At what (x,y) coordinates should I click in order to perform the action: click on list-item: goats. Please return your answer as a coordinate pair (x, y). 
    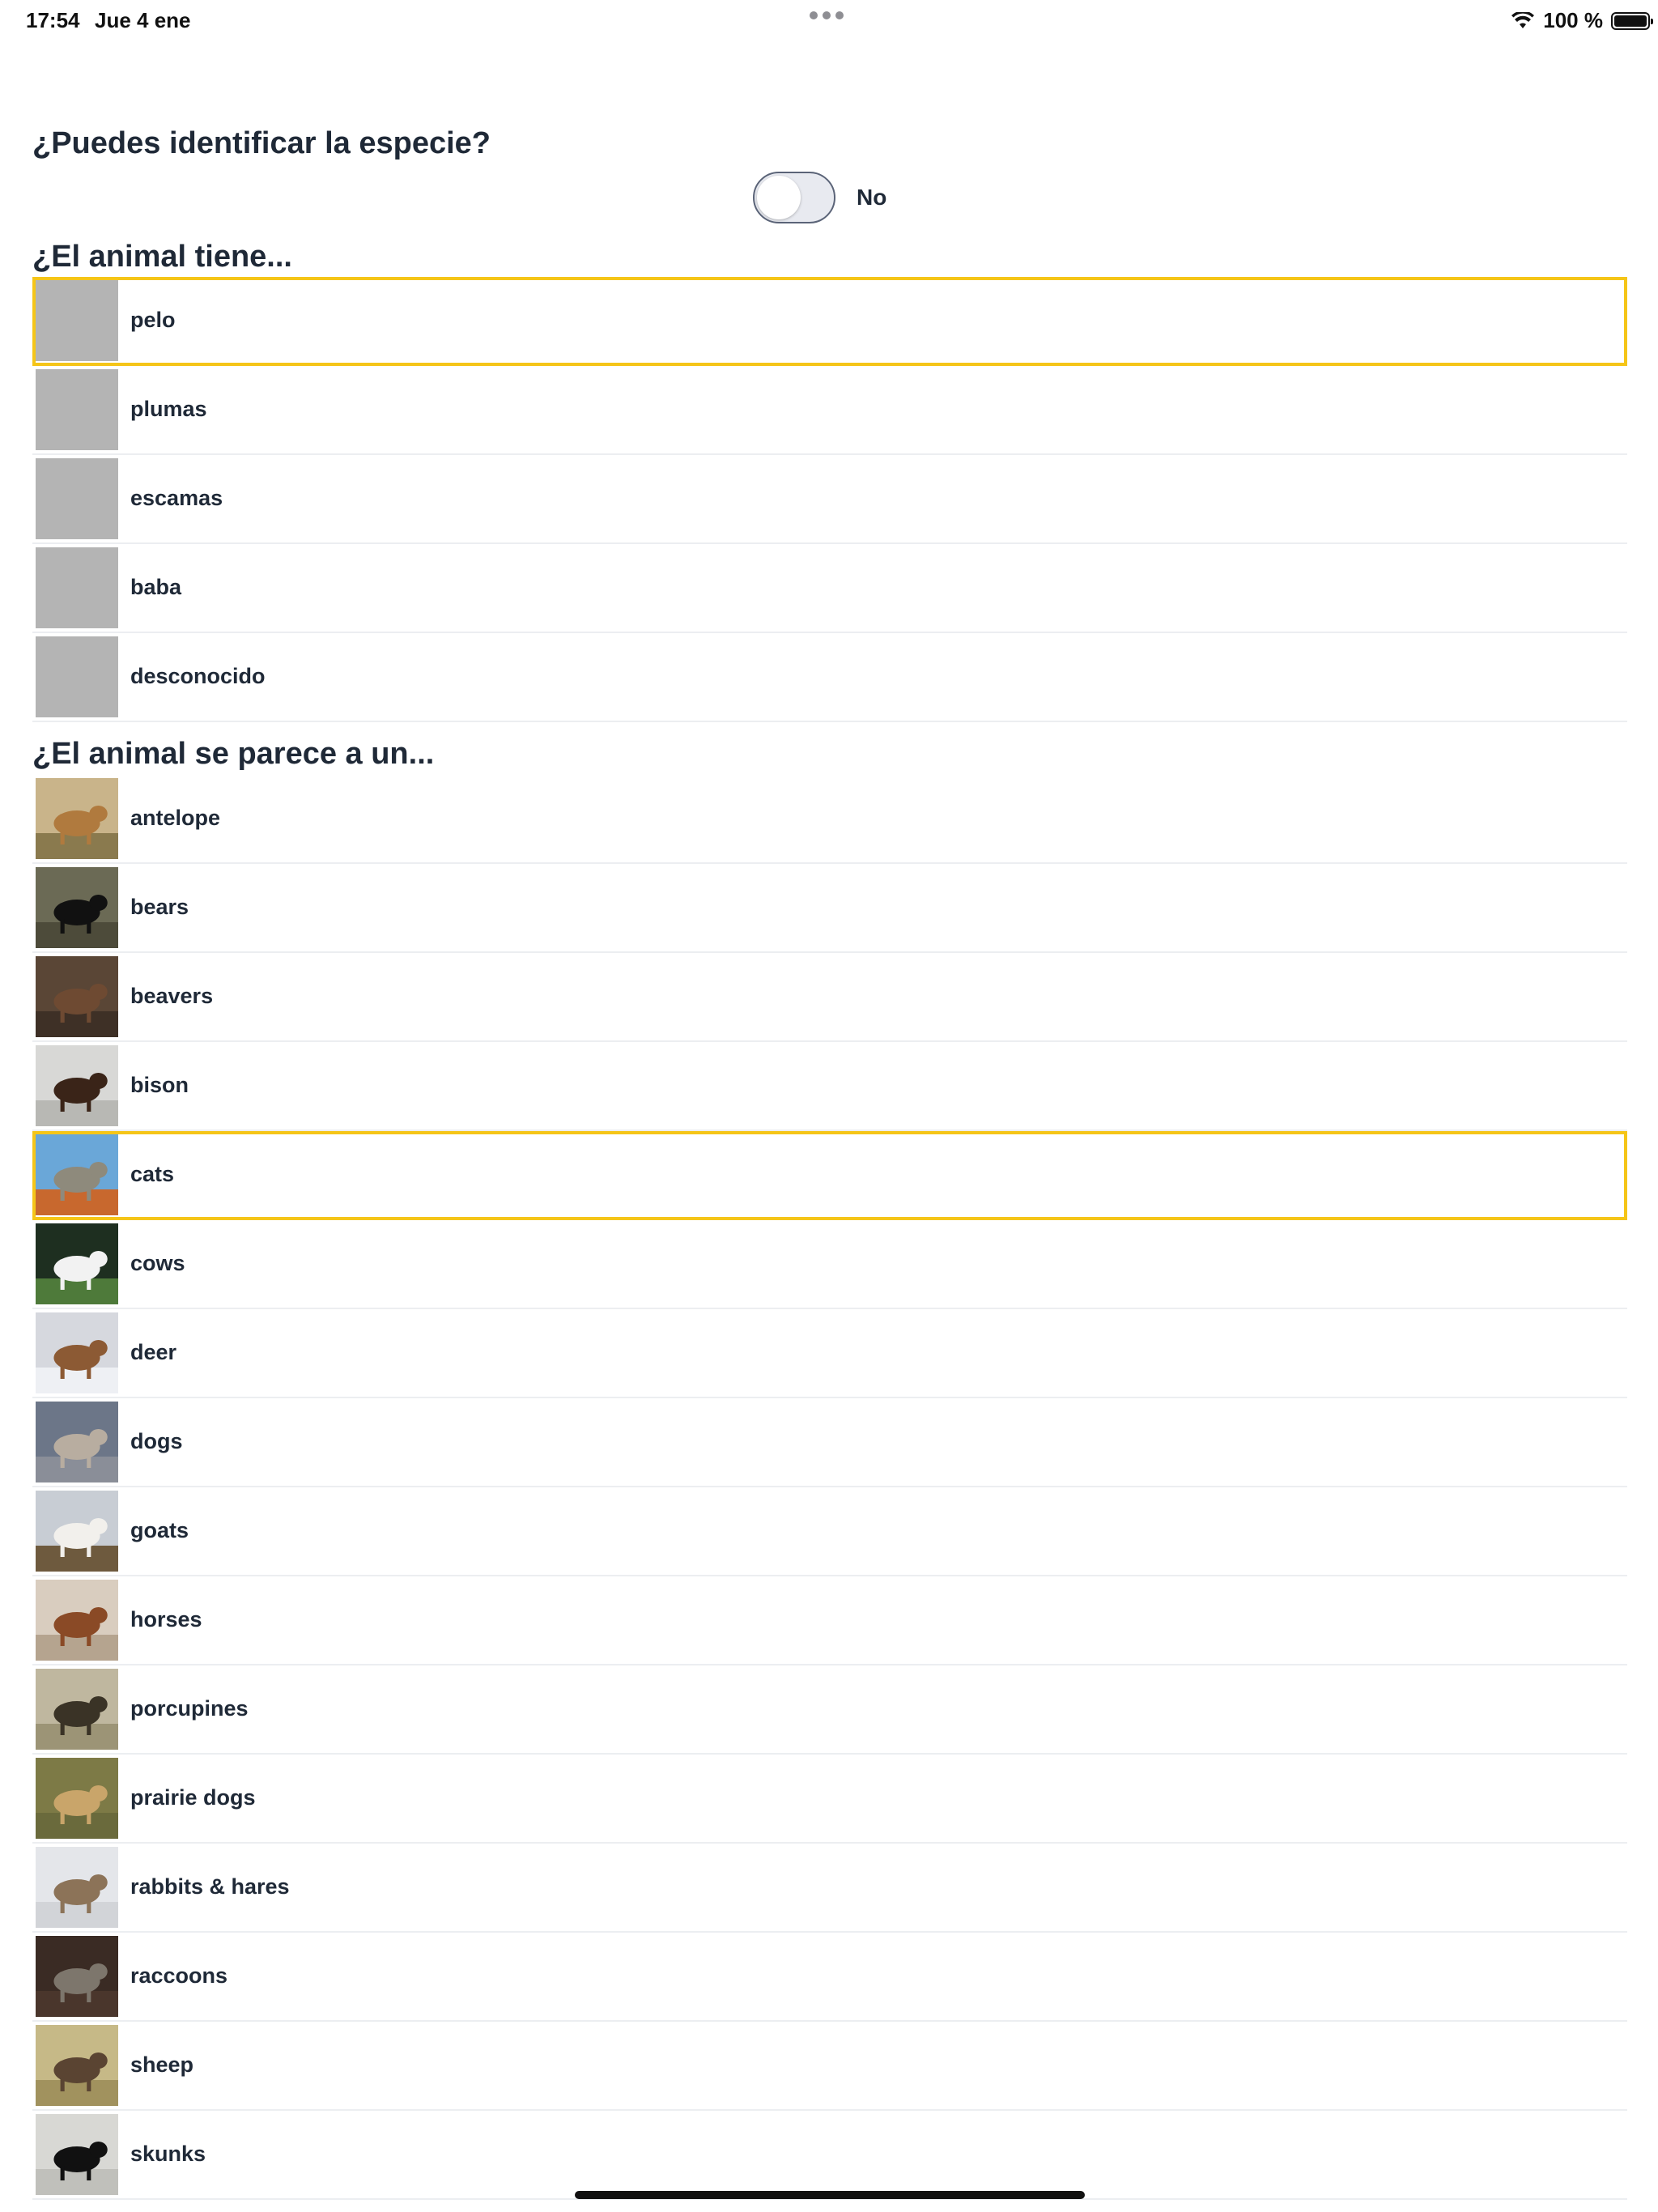
    Looking at the image, I should click on (829, 1532).